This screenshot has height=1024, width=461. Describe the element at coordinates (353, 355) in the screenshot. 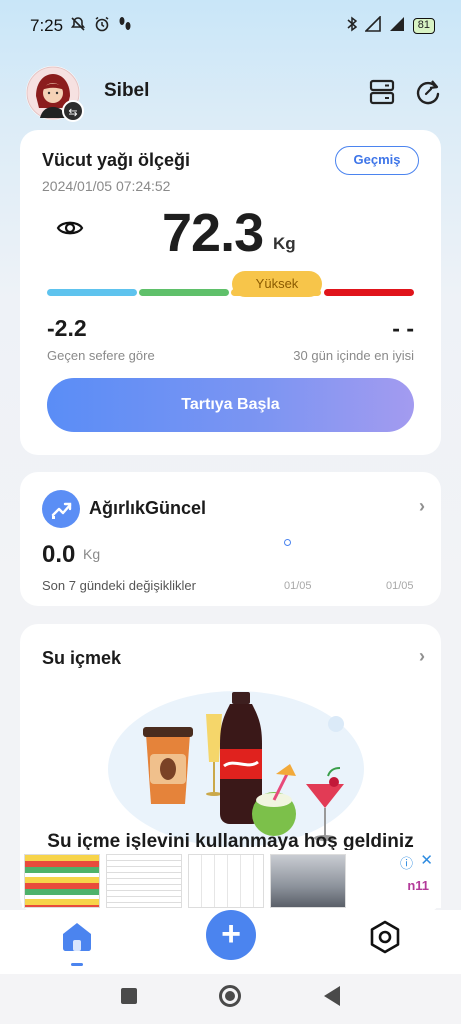

I see `best-label: 30 gün içinde en iyisi` at that location.